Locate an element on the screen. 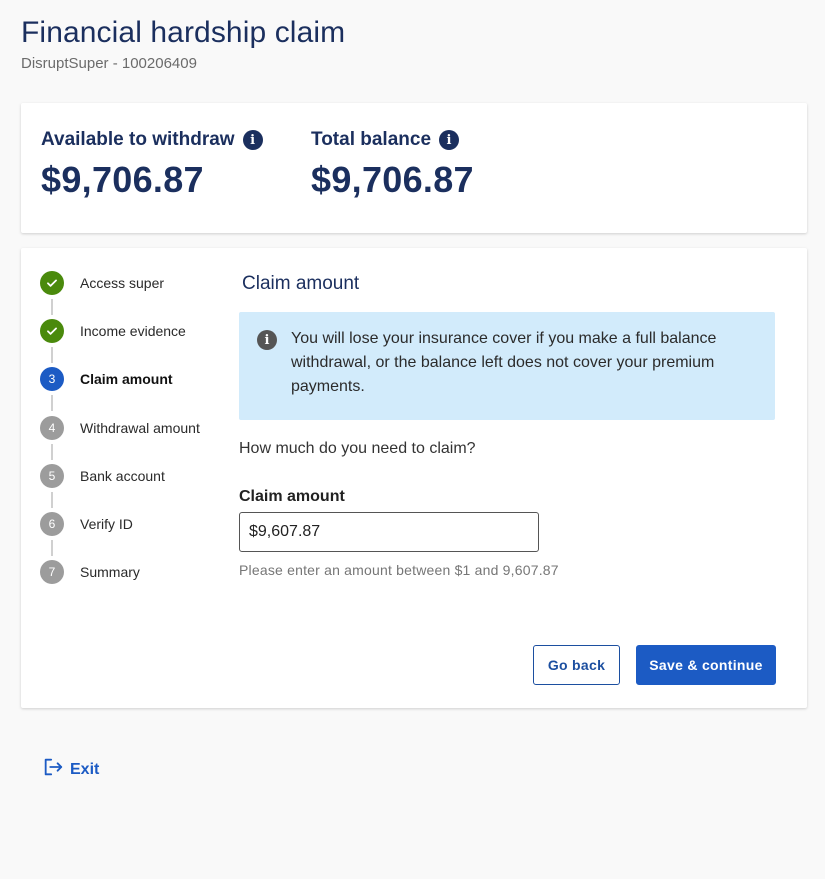 This screenshot has height=879, width=825. exit-label: Exit is located at coordinates (85, 769).